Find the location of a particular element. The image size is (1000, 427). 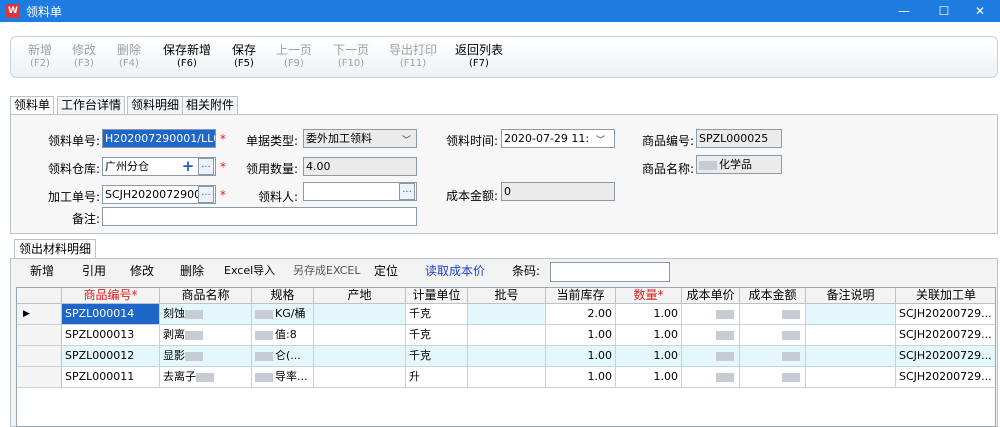

excel-import-button: Excel导入 is located at coordinates (249, 270).